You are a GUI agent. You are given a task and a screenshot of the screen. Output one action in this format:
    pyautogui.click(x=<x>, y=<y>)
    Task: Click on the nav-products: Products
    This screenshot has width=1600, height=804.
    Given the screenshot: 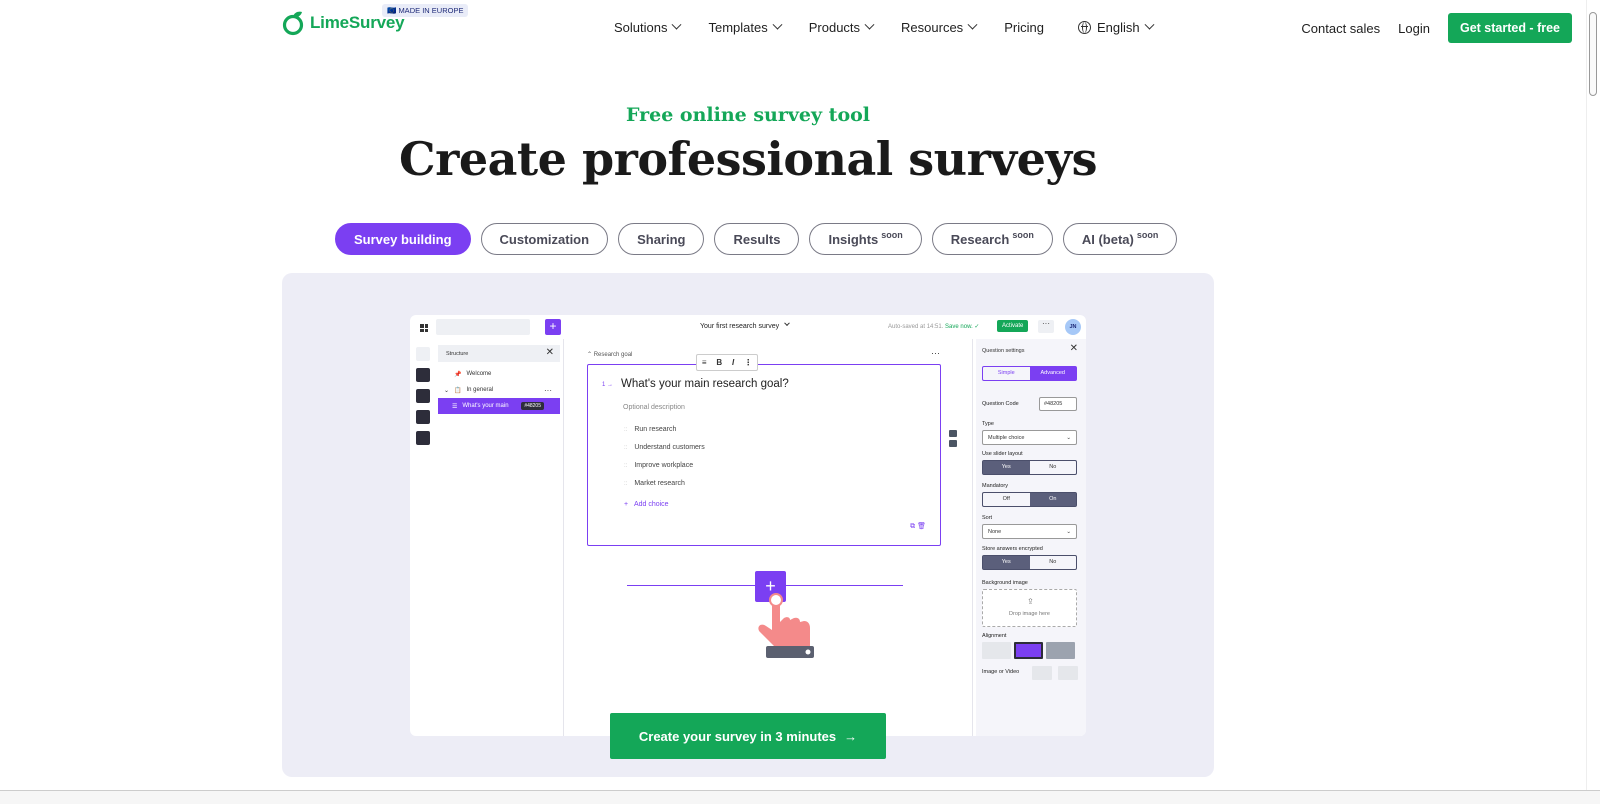 What is the action you would take?
    pyautogui.click(x=841, y=27)
    